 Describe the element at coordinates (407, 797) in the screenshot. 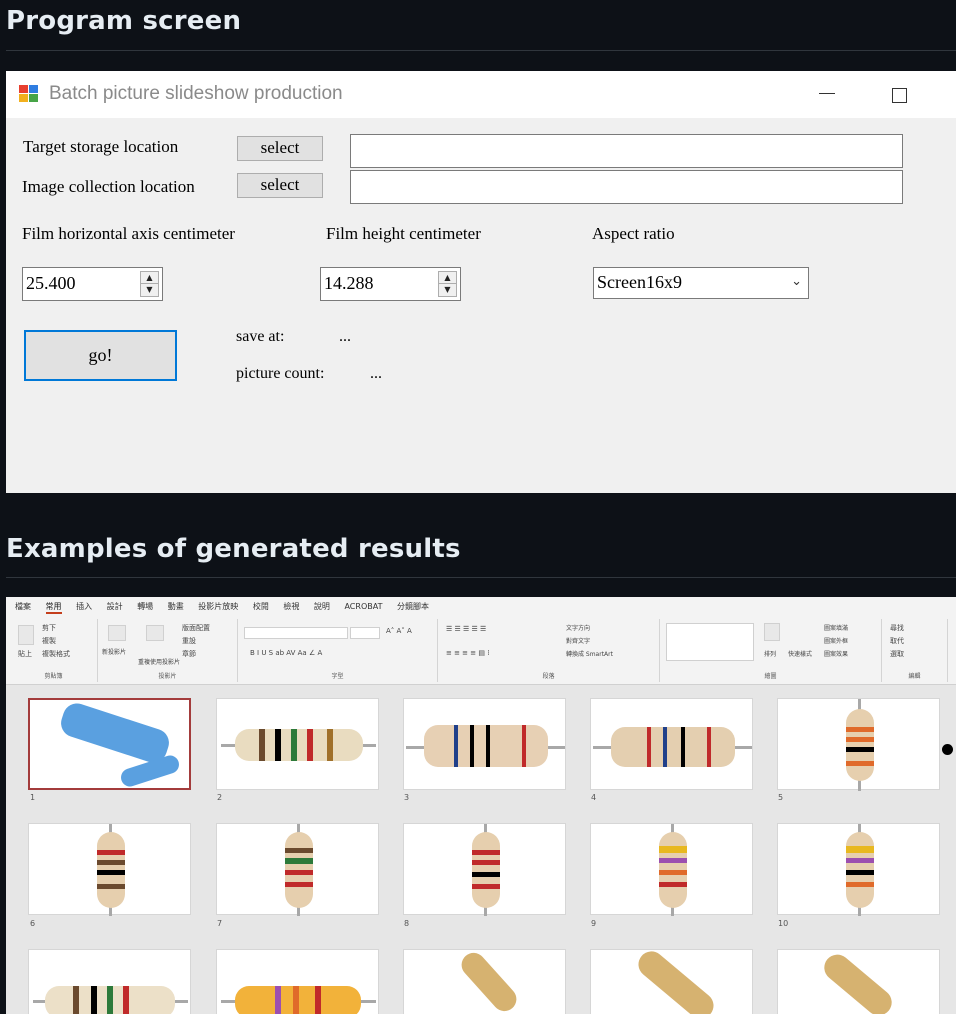

I see `slide-number: 3` at that location.